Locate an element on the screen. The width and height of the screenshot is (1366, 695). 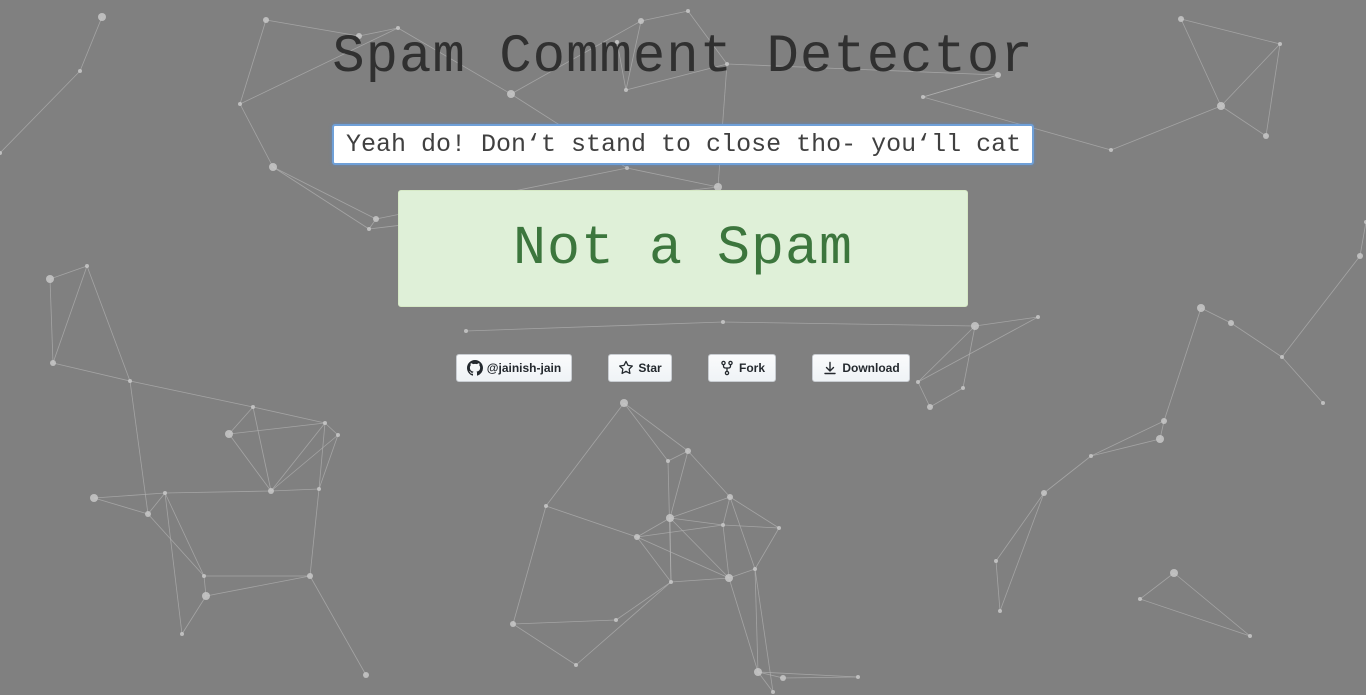
github-fork-button: Fork is located at coordinates (742, 368).